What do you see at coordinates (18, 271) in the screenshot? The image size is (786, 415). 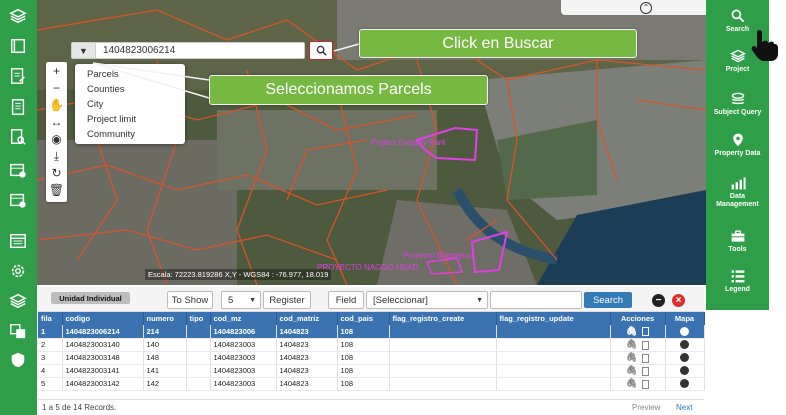 I see `gear-icon` at bounding box center [18, 271].